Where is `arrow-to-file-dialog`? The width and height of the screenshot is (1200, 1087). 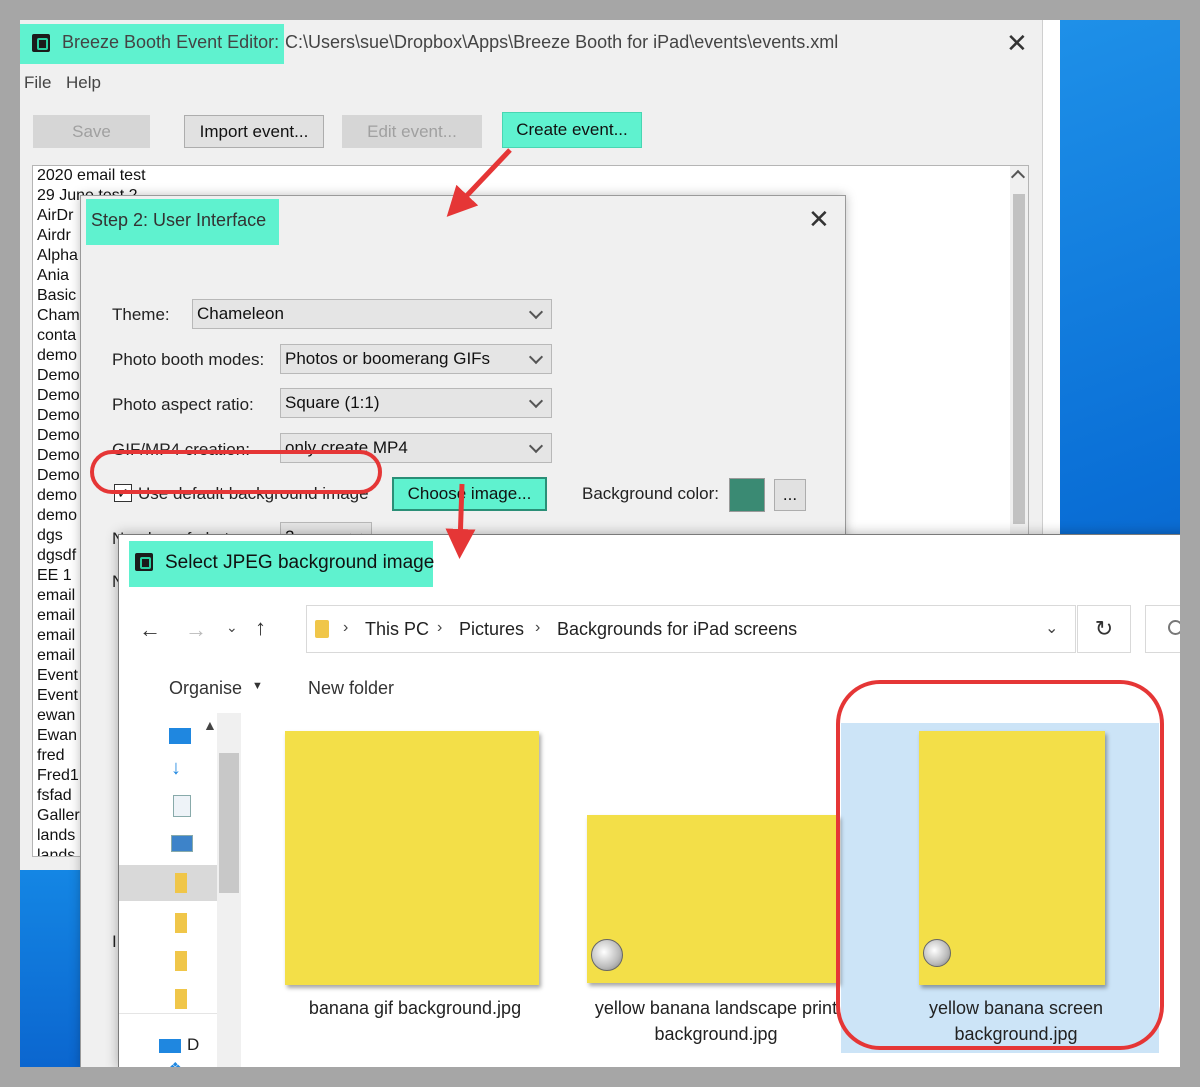
arrow-to-file-dialog is located at coordinates (460, 521).